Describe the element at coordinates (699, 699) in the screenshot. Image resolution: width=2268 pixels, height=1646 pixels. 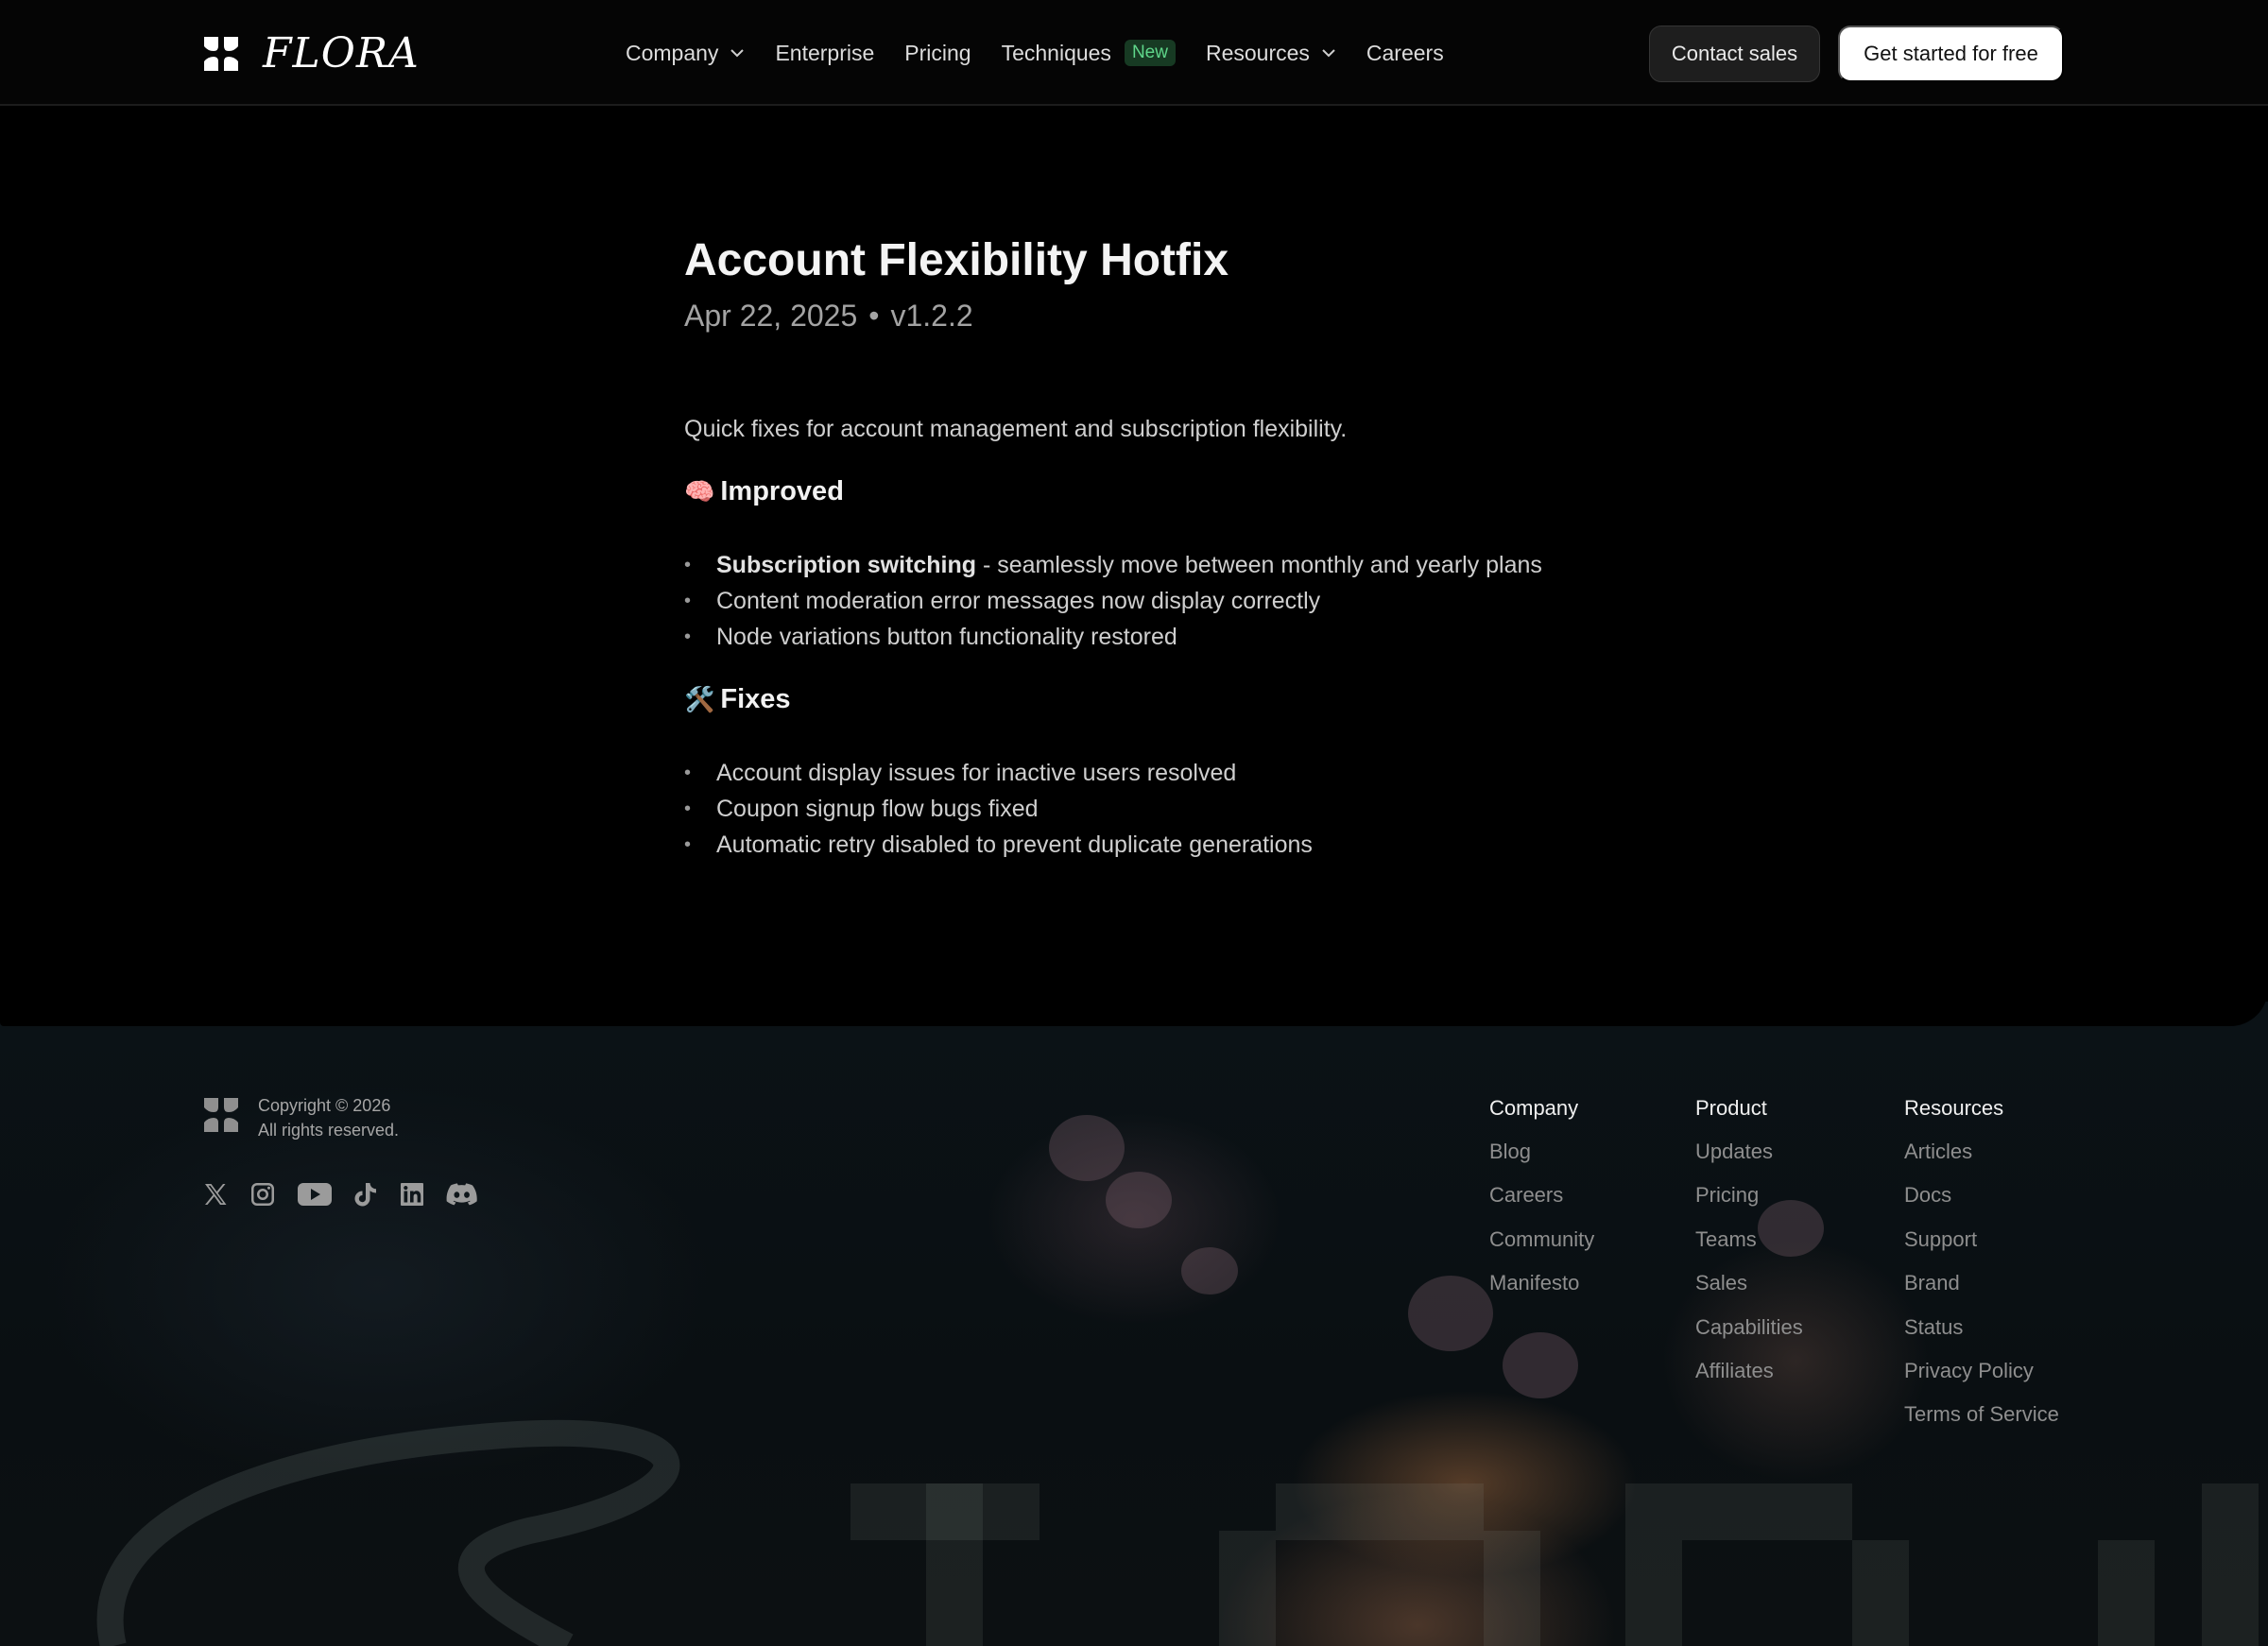
I see `tools-icon: 🛠️` at that location.